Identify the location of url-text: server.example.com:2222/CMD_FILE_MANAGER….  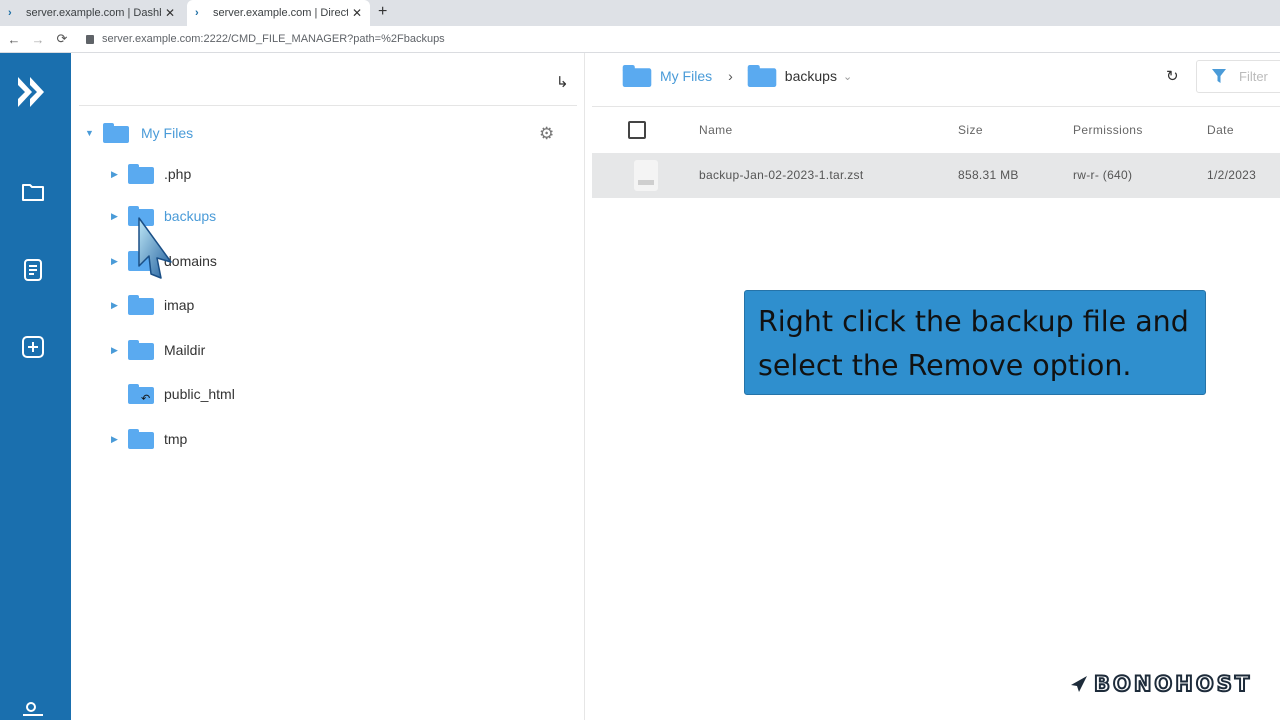
(273, 39).